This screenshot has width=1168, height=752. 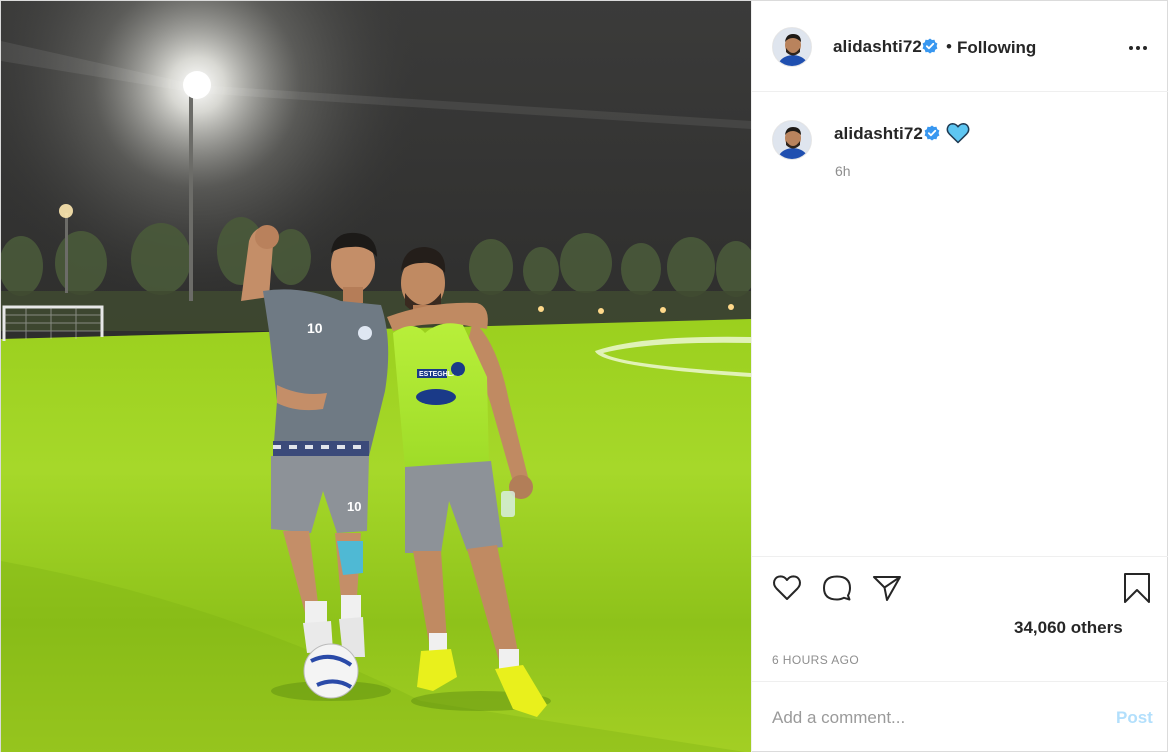 I want to click on blue-heart-emoji-icon, so click(x=958, y=133).